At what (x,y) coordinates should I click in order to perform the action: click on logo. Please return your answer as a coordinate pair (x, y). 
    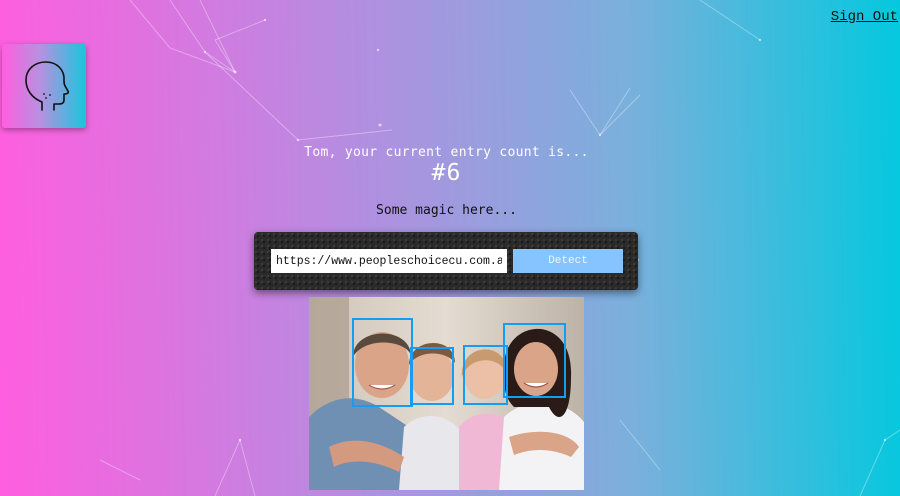
    Looking at the image, I should click on (44, 86).